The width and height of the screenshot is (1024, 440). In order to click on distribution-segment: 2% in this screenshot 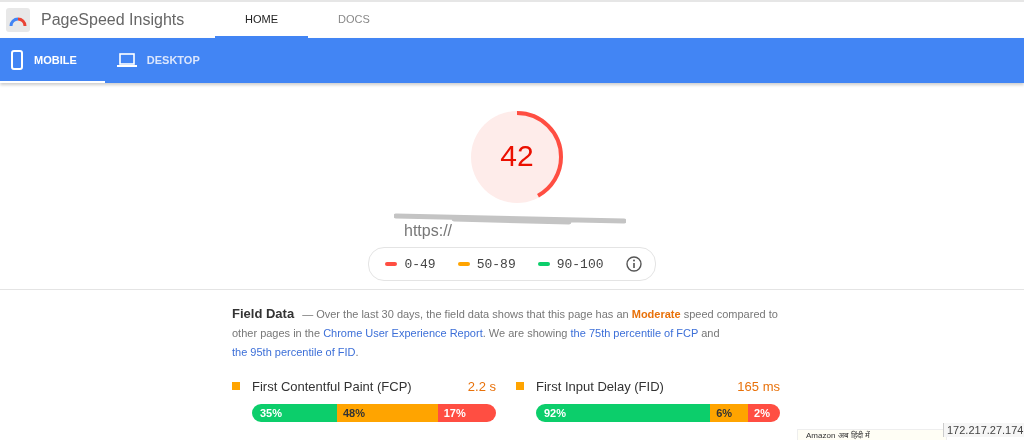, I will do `click(764, 413)`.